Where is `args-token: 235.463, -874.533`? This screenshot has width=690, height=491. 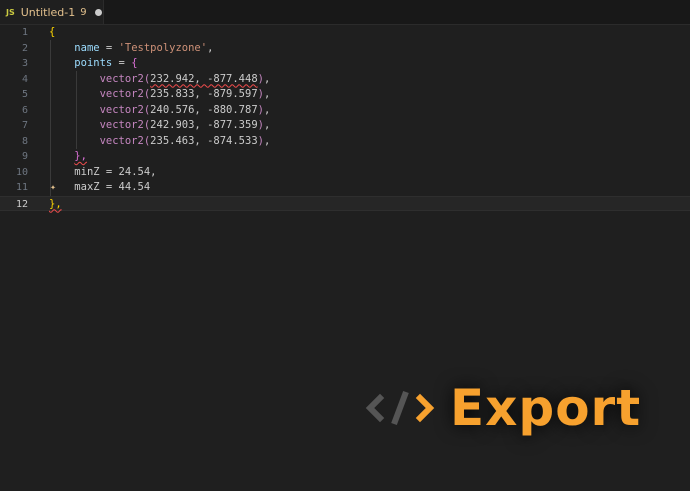
args-token: 235.463, -874.533 is located at coordinates (204, 140).